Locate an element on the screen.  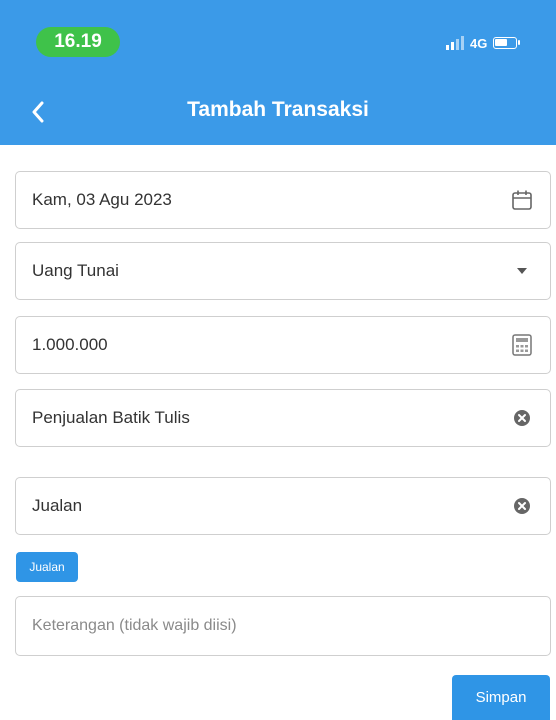
caret-down-icon is located at coordinates (522, 271).